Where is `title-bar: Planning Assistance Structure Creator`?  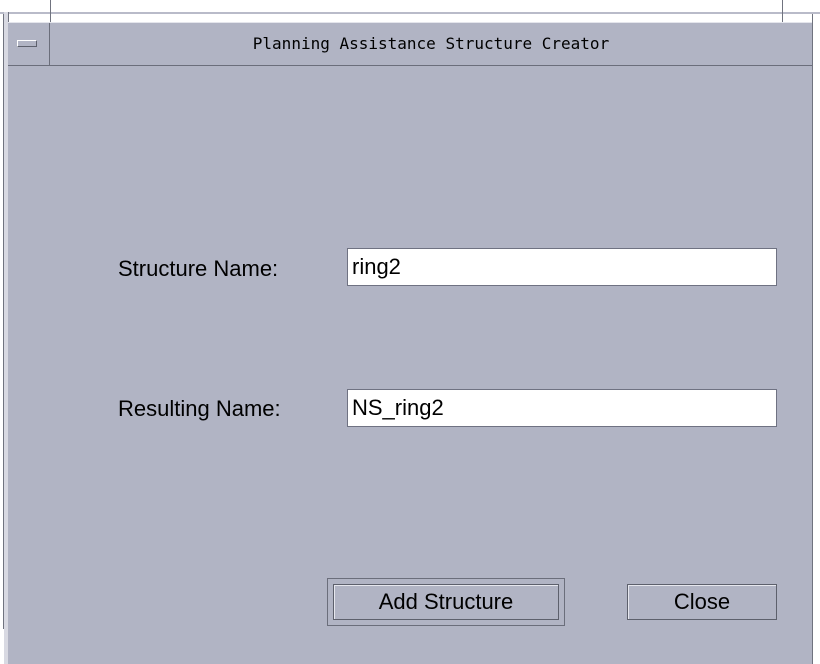 title-bar: Planning Assistance Structure Creator is located at coordinates (410, 44).